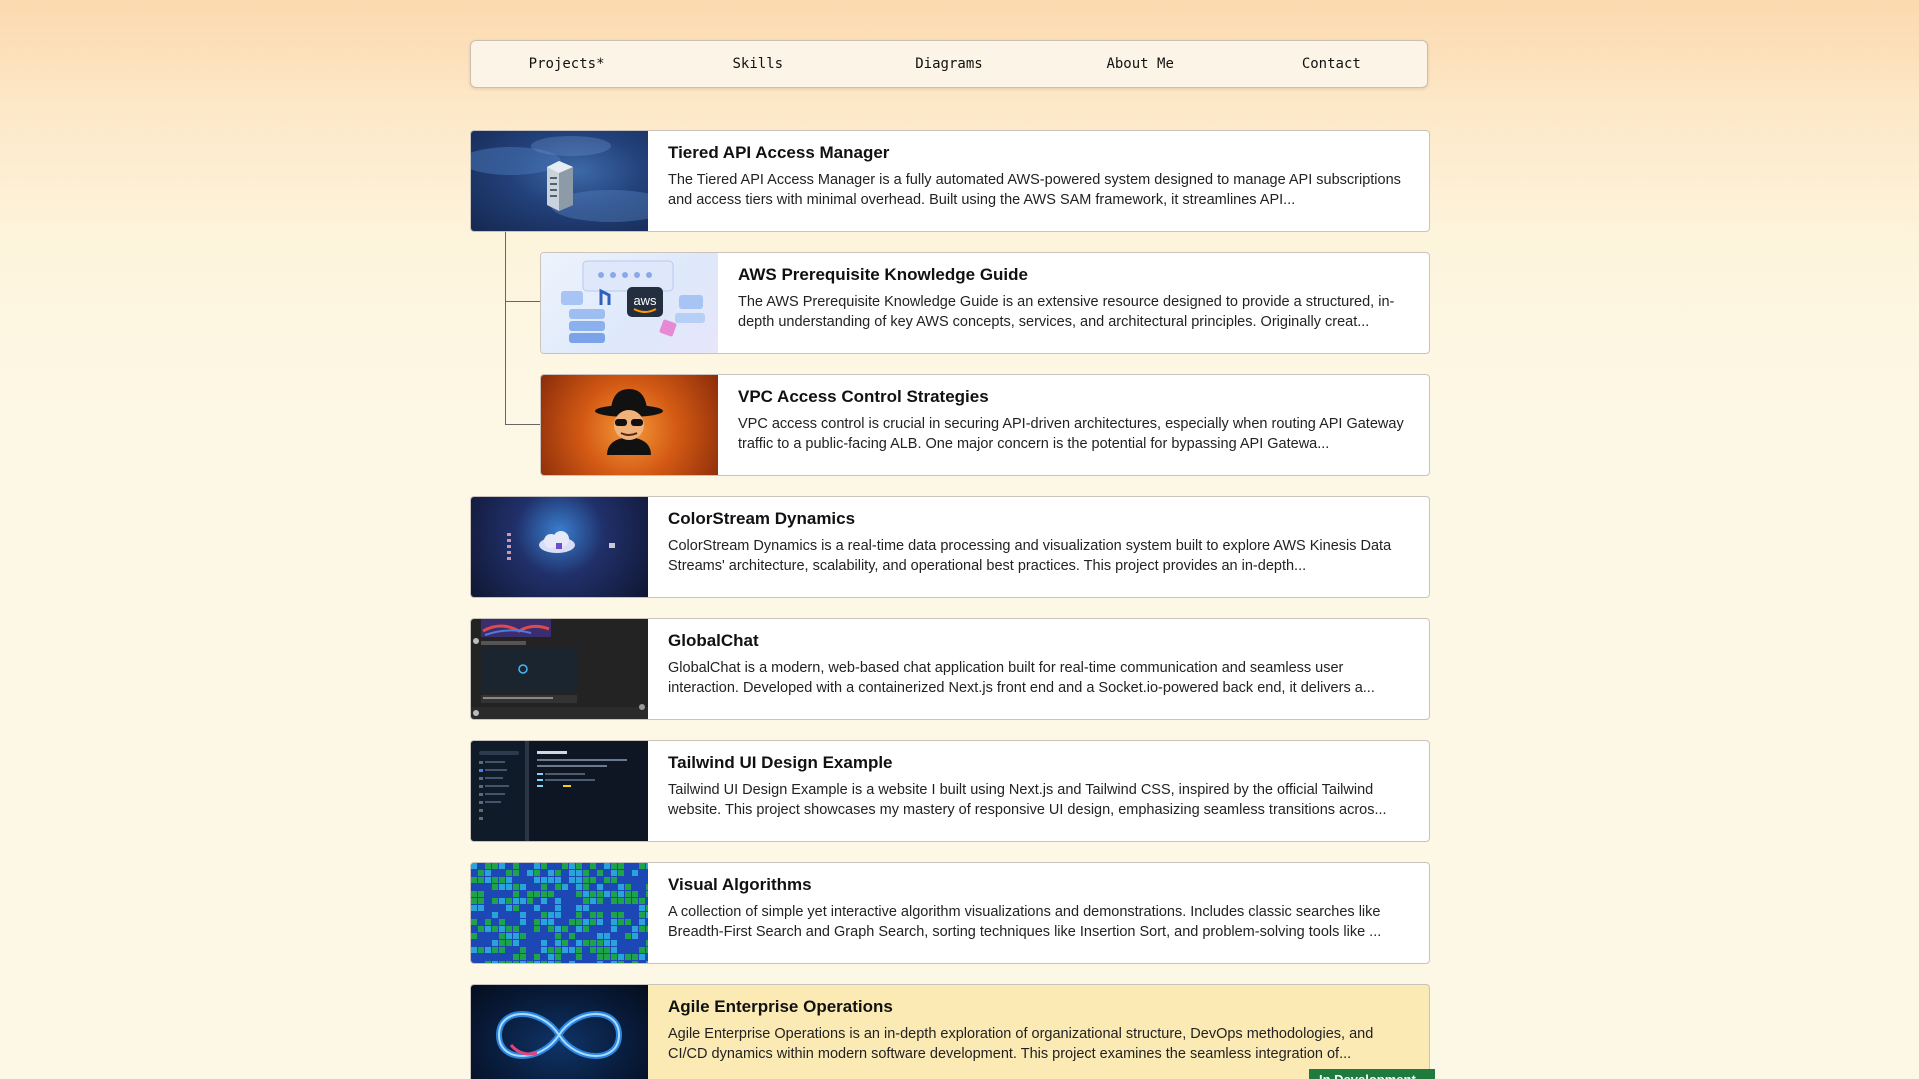 The height and width of the screenshot is (1079, 1919). I want to click on nav-skills: Skills, so click(757, 64).